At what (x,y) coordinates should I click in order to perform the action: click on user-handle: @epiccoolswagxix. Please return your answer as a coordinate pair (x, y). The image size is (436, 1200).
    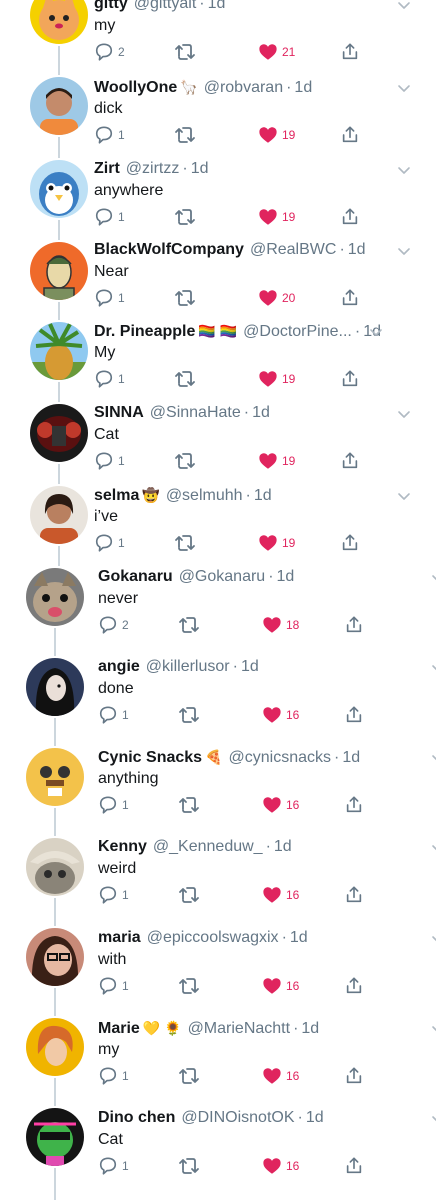
    Looking at the image, I should click on (213, 937).